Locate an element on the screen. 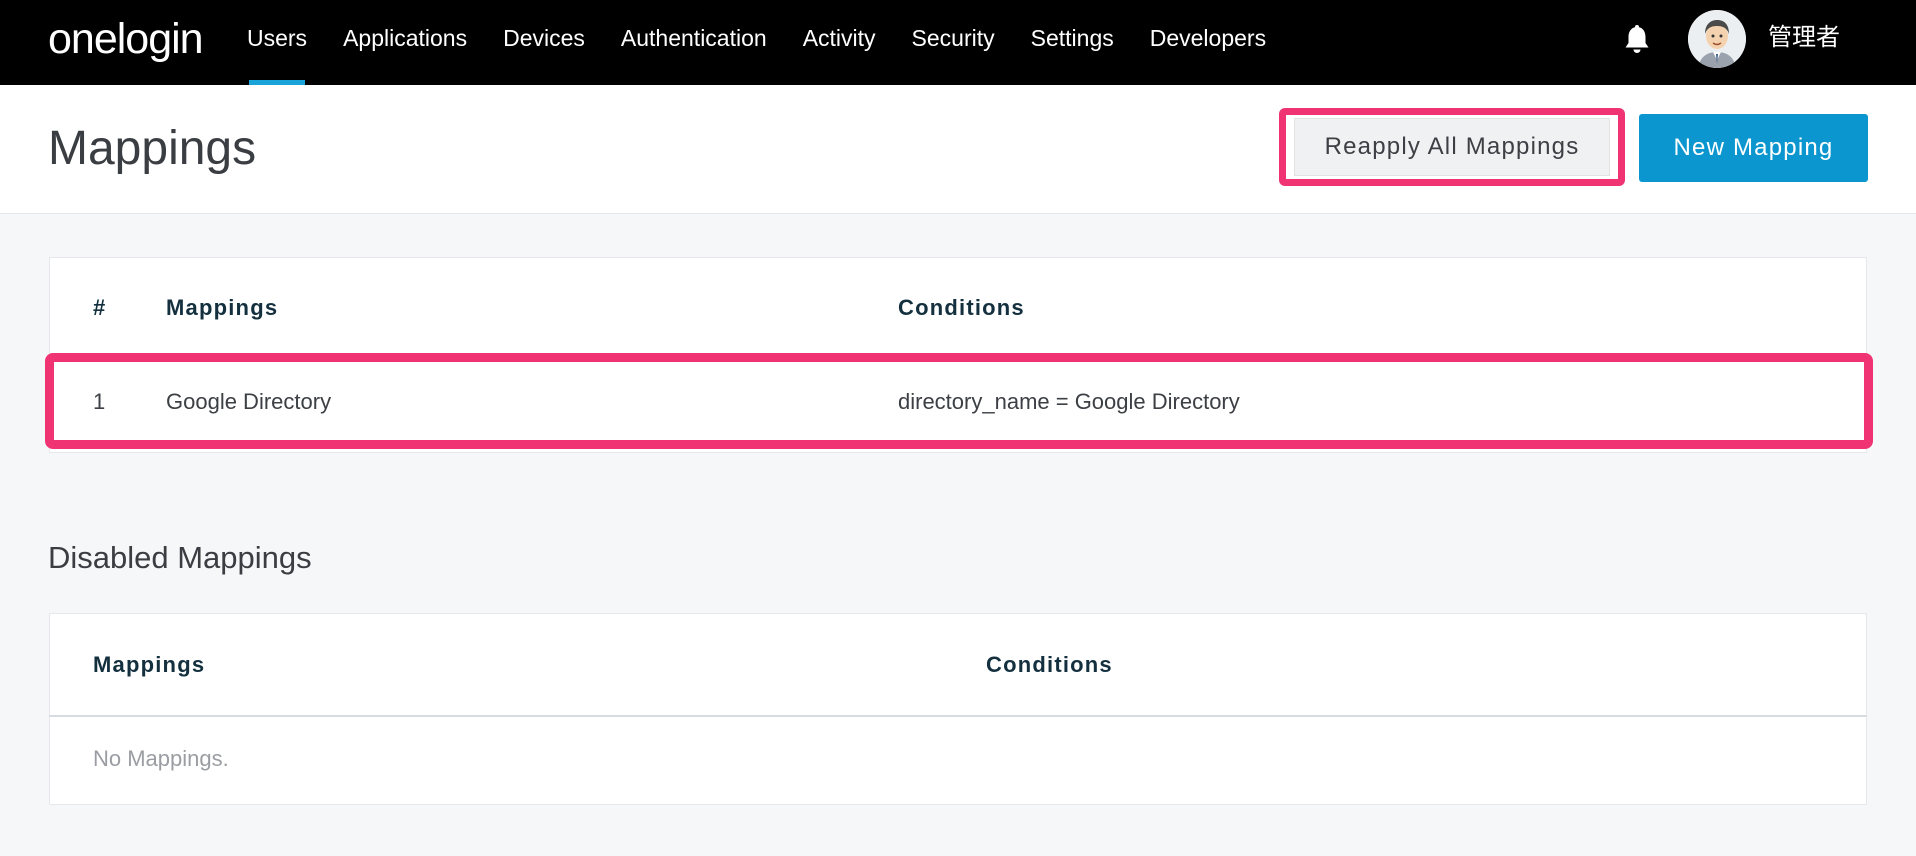 This screenshot has height=856, width=1916. new-mapping-button: New Mapping is located at coordinates (1753, 148).